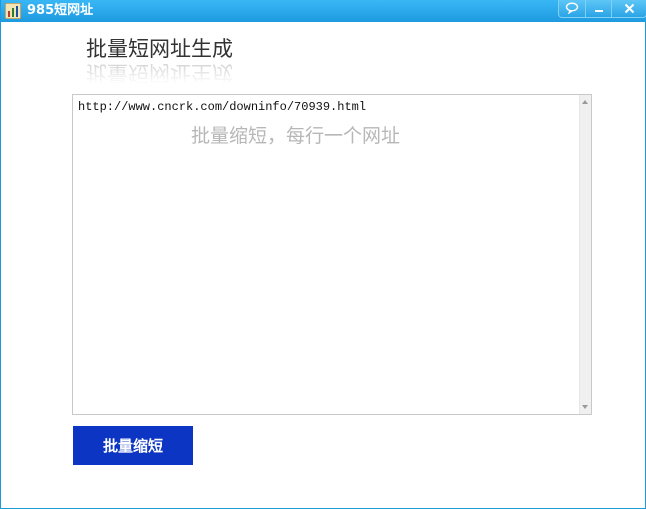  I want to click on speech-bubble-icon, so click(572, 9).